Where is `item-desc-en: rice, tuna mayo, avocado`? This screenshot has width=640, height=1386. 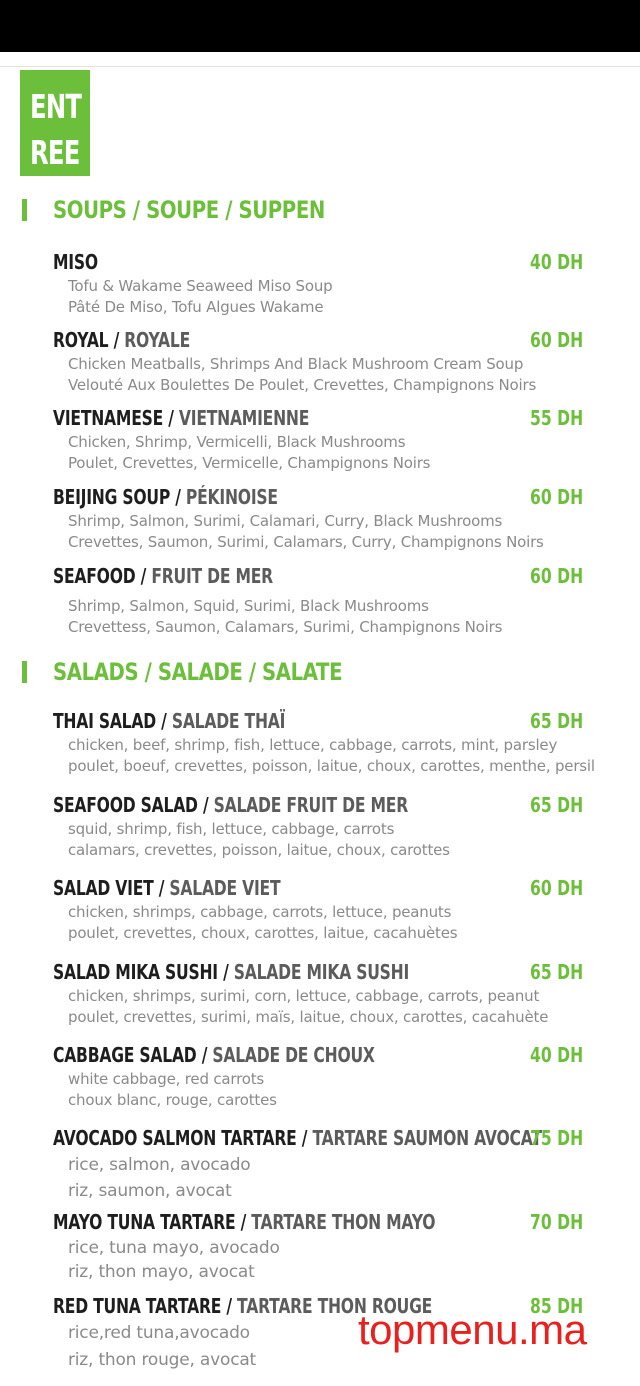
item-desc-en: rice, tuna mayo, avocado is located at coordinates (174, 1248).